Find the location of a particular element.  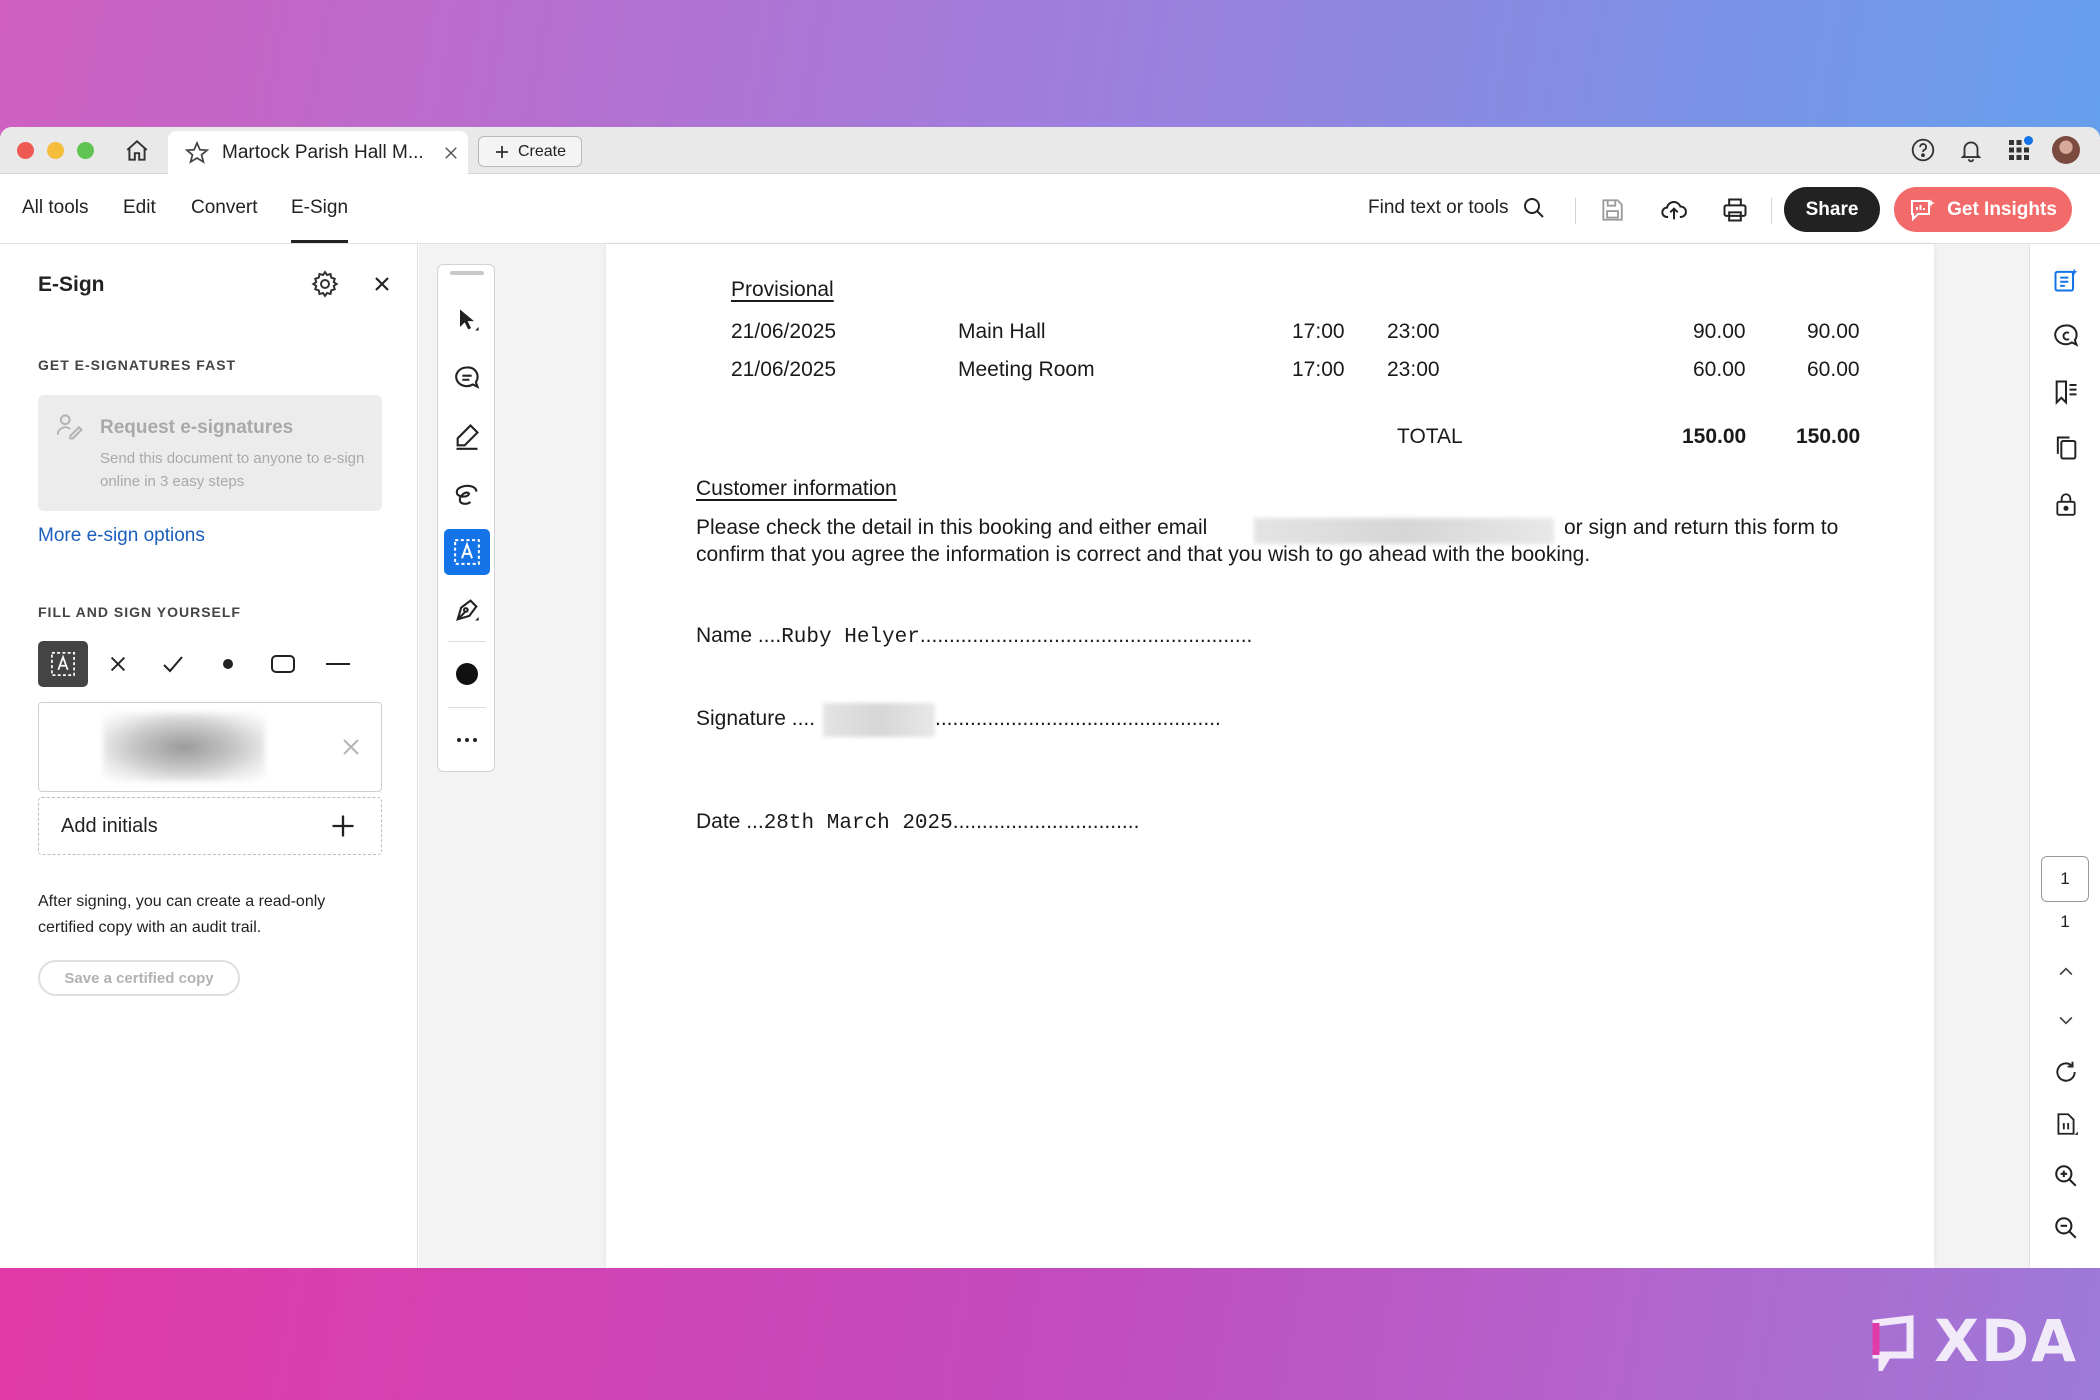

checkmark-tool is located at coordinates (173, 664).